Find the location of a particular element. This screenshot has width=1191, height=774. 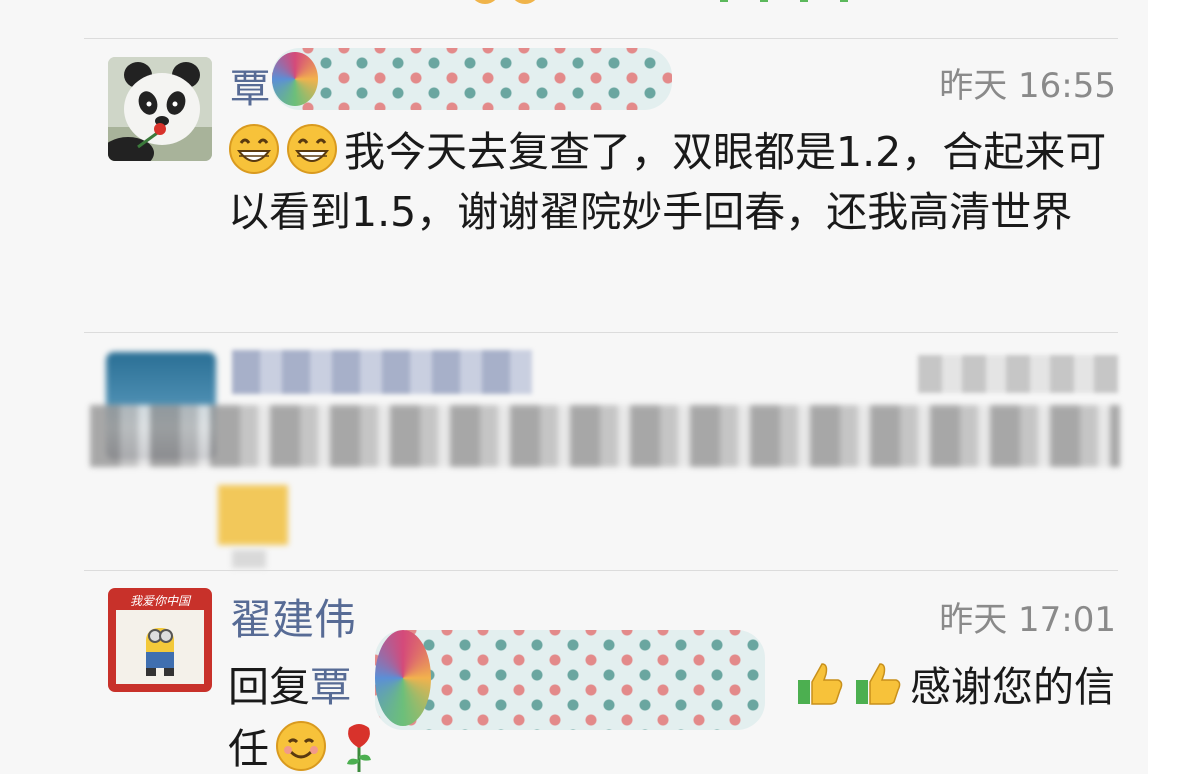

blurred-text-line is located at coordinates (605, 436).